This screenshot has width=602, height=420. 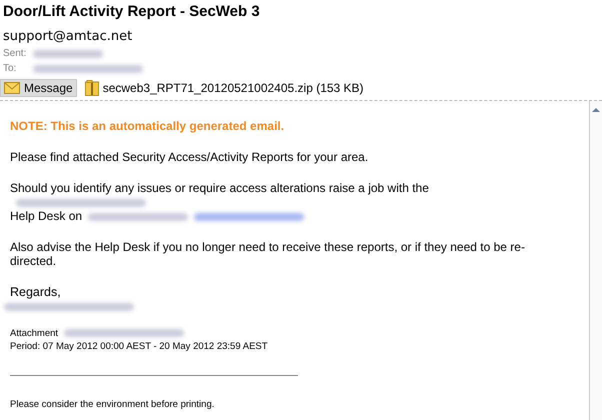 I want to click on to-label: To:, so click(x=10, y=69).